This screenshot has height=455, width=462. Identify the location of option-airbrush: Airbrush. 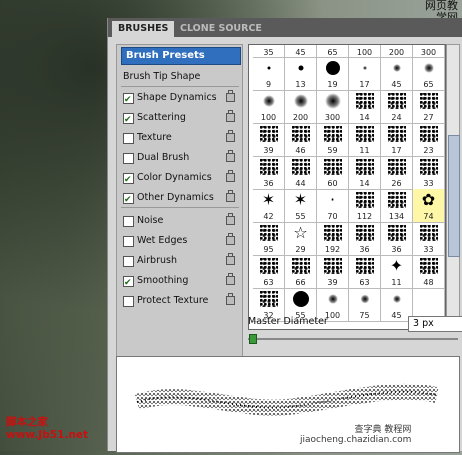
(180, 261).